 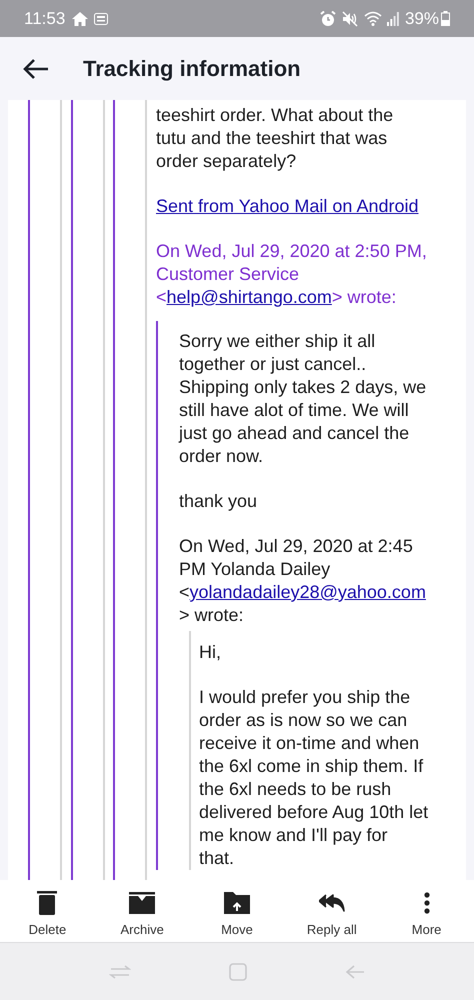 What do you see at coordinates (101, 18) in the screenshot?
I see `app-notification-icon` at bounding box center [101, 18].